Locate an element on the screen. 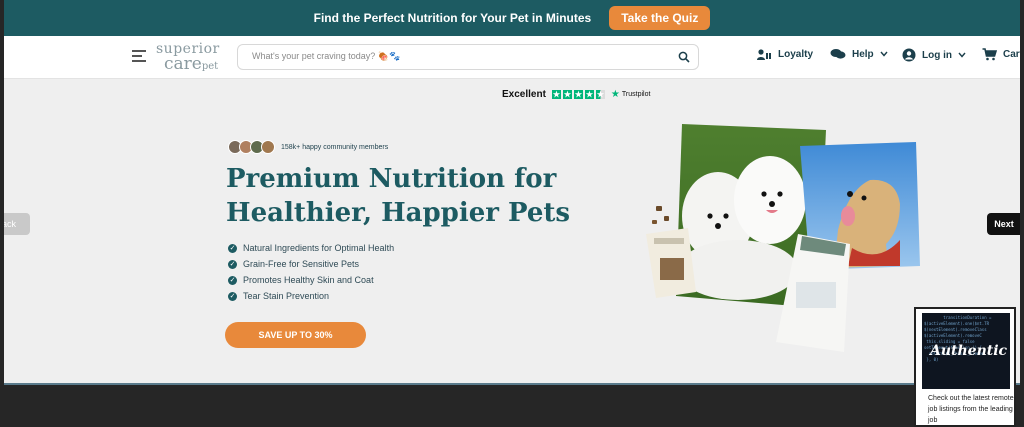 The width and height of the screenshot is (1024, 427). list-item: ✓ Grain-Free for Sensitive Pets is located at coordinates (311, 264).